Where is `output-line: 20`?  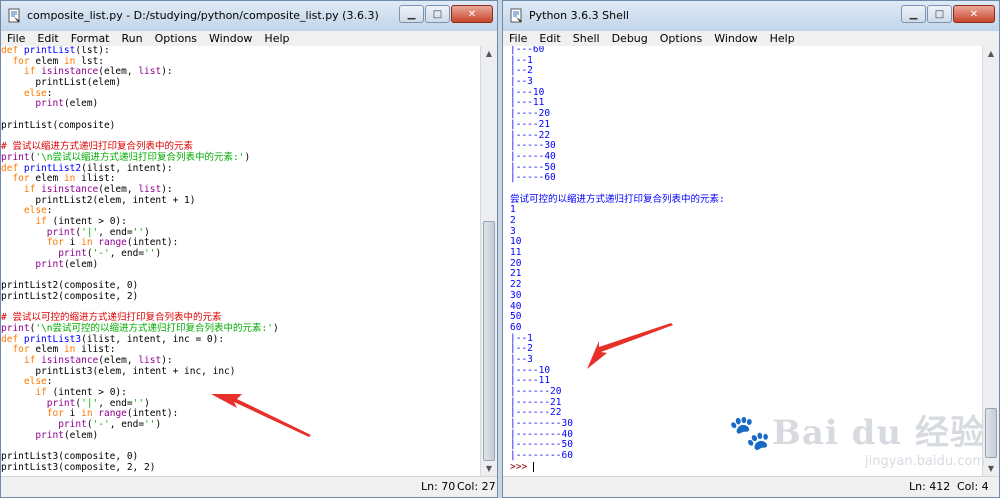
output-line: 20 is located at coordinates (516, 263).